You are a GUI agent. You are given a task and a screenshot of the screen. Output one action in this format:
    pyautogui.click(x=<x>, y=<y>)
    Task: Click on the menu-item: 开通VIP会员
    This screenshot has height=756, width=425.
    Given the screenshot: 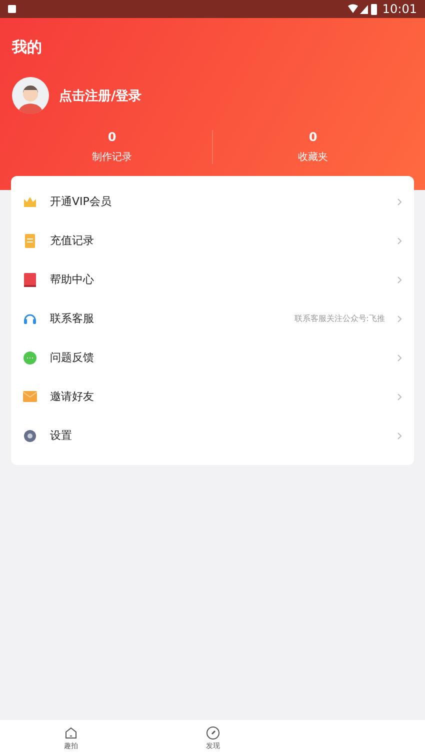 What is the action you would take?
    pyautogui.click(x=212, y=201)
    